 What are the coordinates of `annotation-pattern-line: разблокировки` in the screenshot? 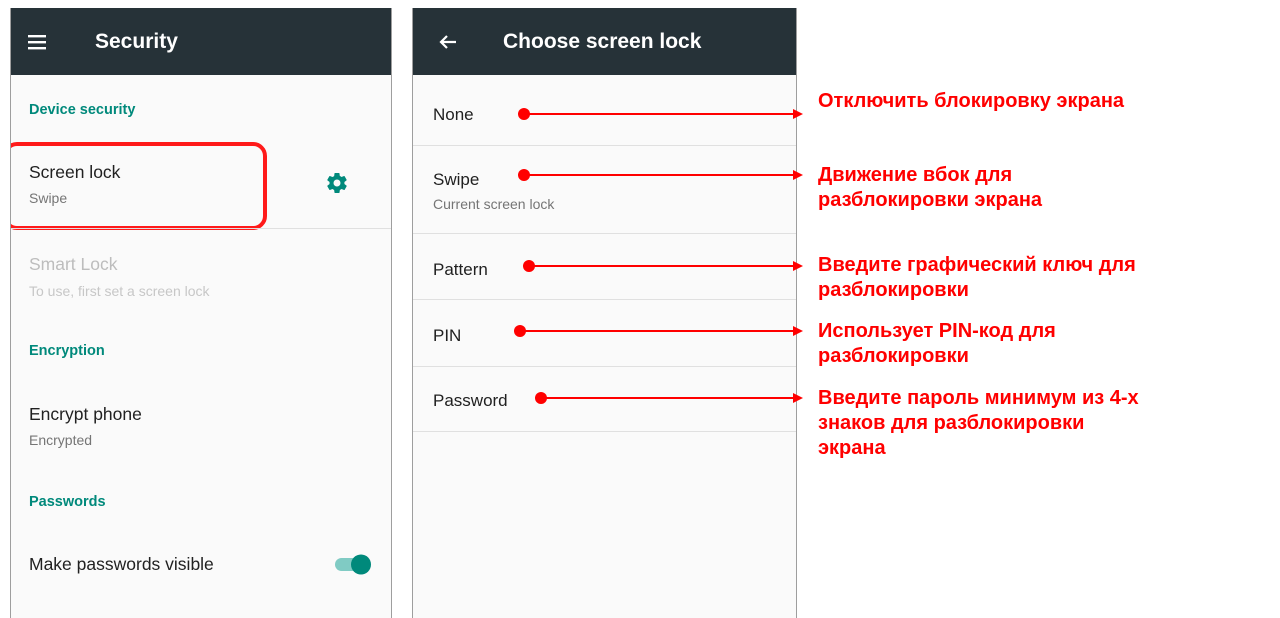 It's located at (893, 290).